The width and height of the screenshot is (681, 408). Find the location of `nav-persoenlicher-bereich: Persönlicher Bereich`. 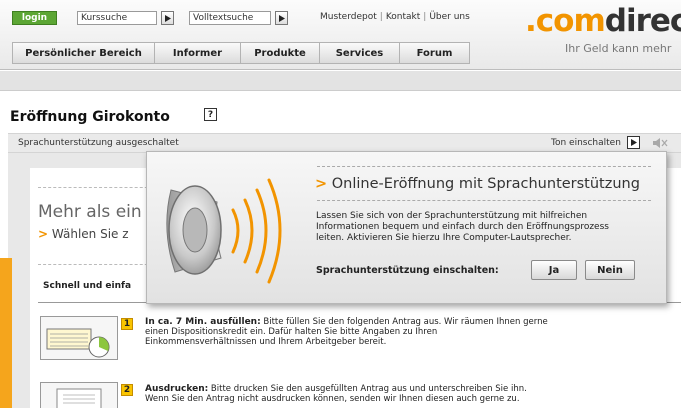

nav-persoenlicher-bereich: Persönlicher Bereich is located at coordinates (83, 53).